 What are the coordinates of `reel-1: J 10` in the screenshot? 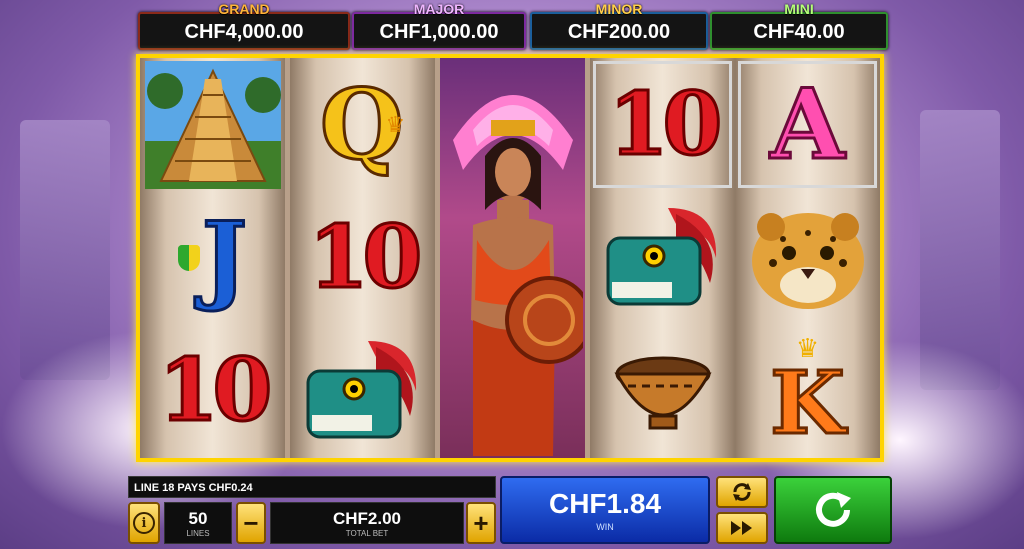 It's located at (212, 258).